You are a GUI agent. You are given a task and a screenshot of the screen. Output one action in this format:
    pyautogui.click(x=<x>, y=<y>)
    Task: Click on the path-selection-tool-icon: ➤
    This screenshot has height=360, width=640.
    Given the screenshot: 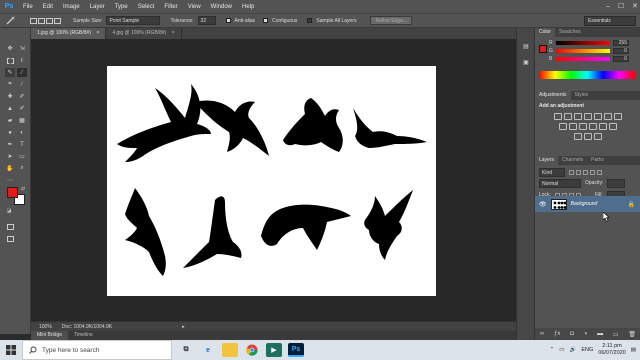 What is the action you would take?
    pyautogui.click(x=10, y=156)
    